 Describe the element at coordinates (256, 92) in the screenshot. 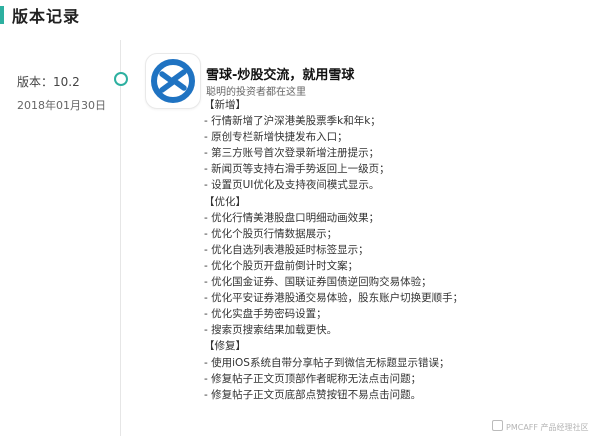

I see `app-slogan: 聪明的投资者都在这里` at that location.